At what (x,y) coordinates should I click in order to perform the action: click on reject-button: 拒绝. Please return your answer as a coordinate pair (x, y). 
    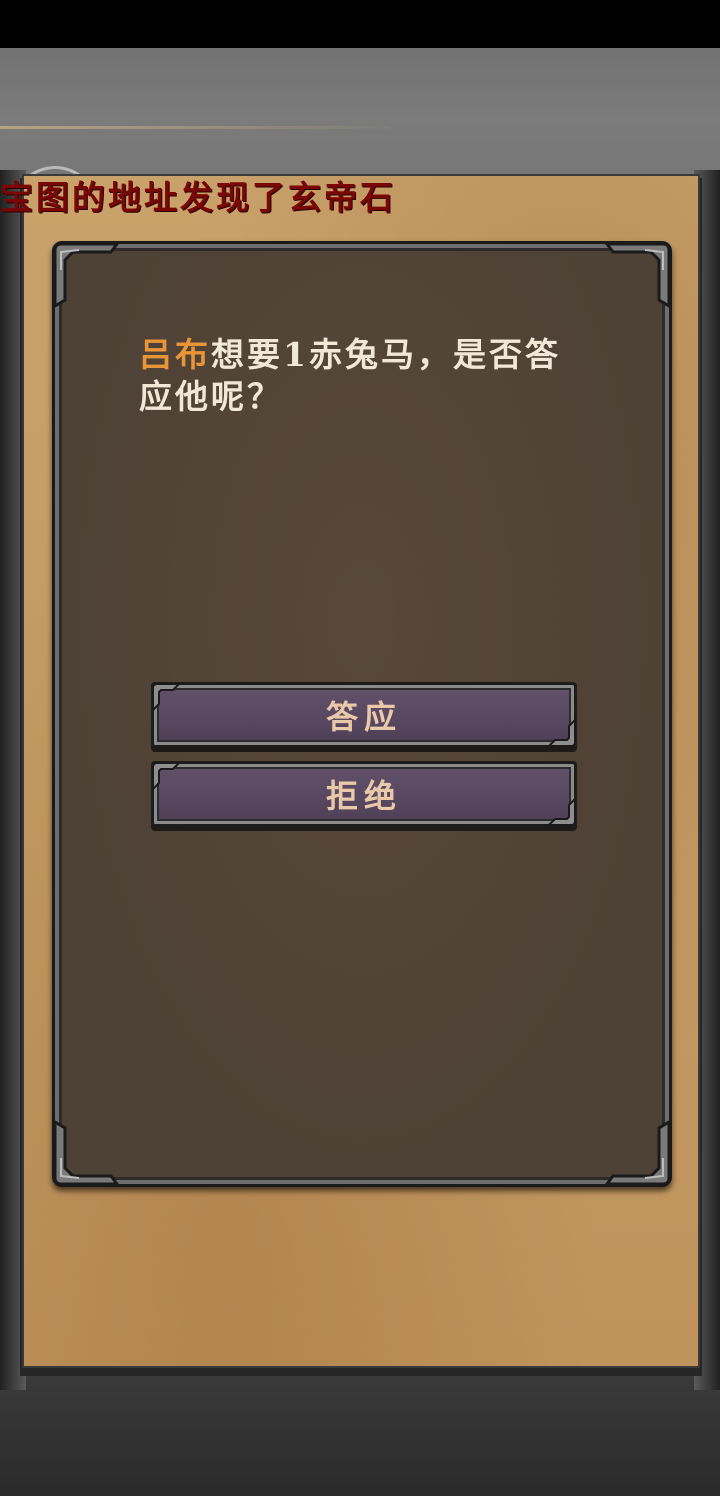
    Looking at the image, I should click on (364, 794).